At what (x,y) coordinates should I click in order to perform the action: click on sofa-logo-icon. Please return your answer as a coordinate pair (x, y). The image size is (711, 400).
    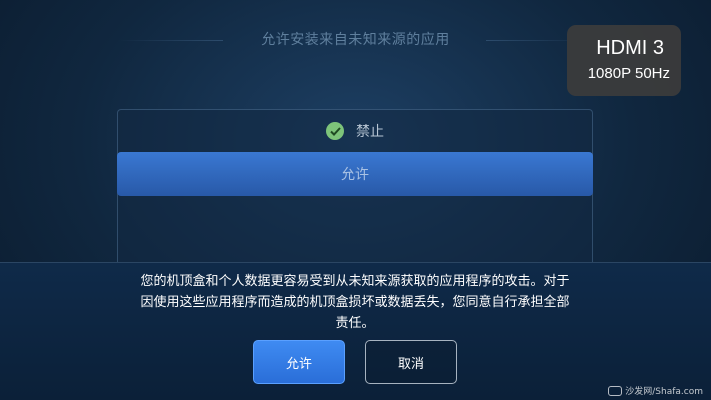
    Looking at the image, I should click on (615, 390).